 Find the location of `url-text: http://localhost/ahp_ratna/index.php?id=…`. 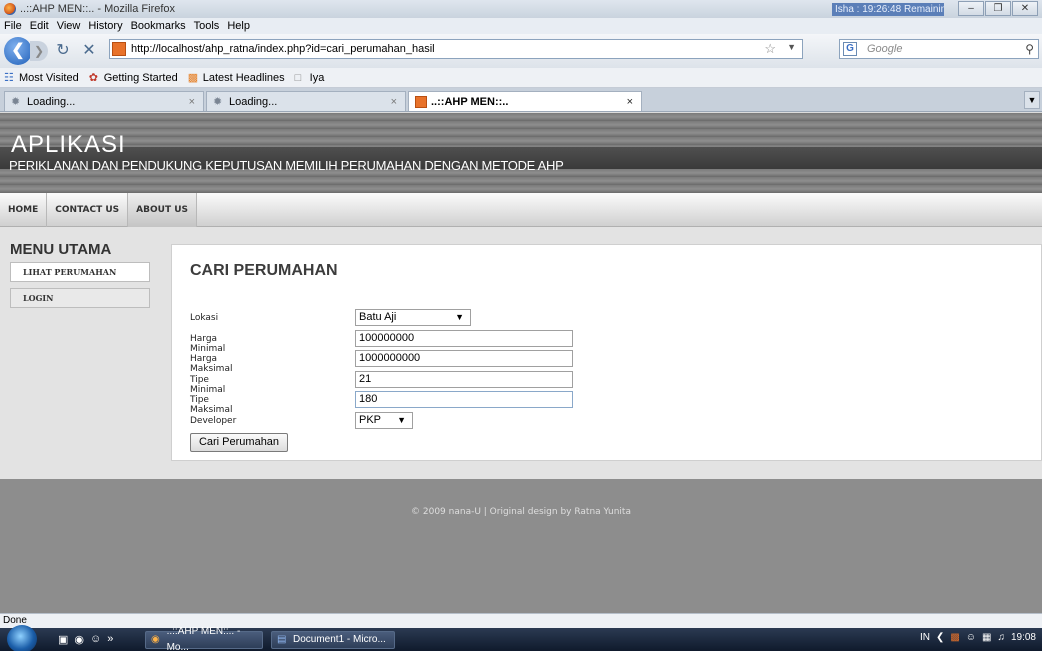

url-text: http://localhost/ahp_ratna/index.php?id=… is located at coordinates (283, 49).